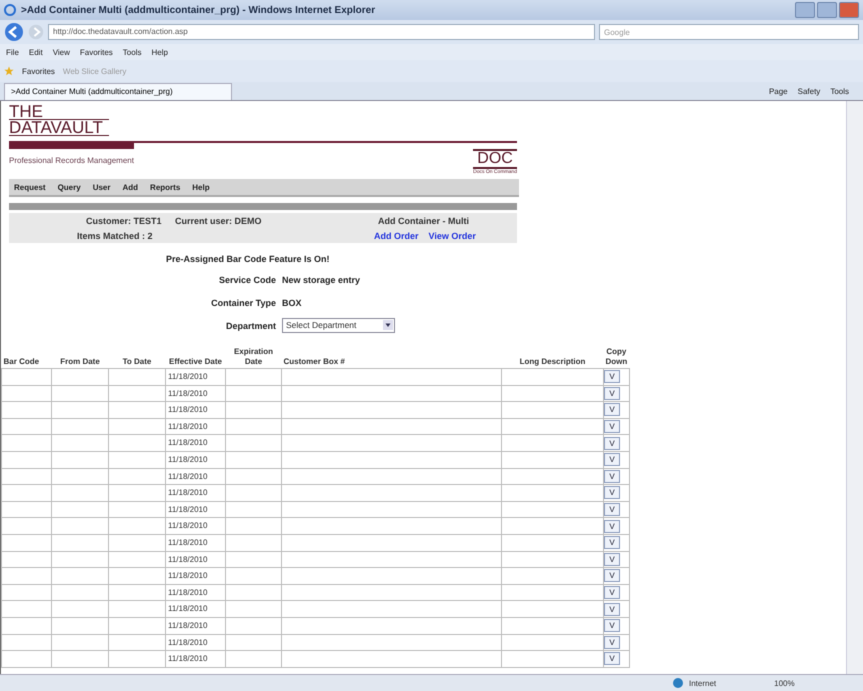  I want to click on address-field: http://doc.thedatavault.com/action.asp, so click(321, 32).